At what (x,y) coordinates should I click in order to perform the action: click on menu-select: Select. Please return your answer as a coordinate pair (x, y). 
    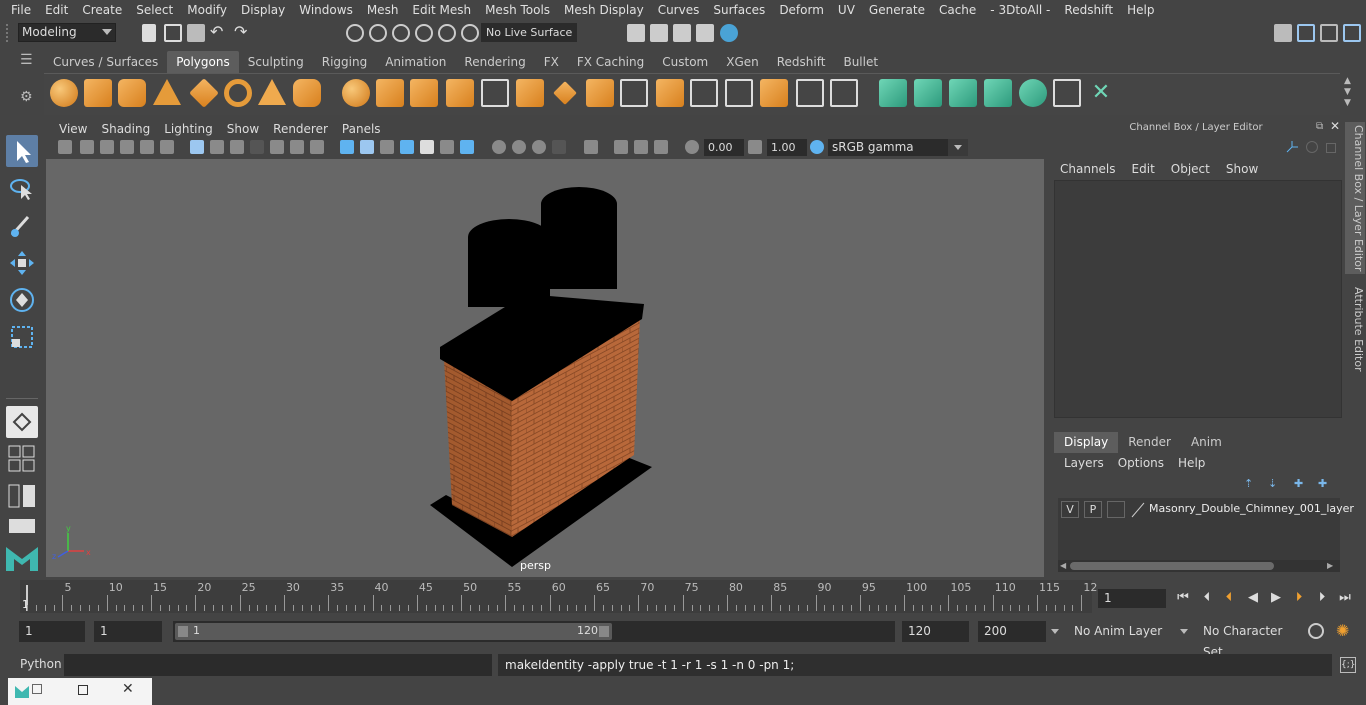
    Looking at the image, I should click on (154, 10).